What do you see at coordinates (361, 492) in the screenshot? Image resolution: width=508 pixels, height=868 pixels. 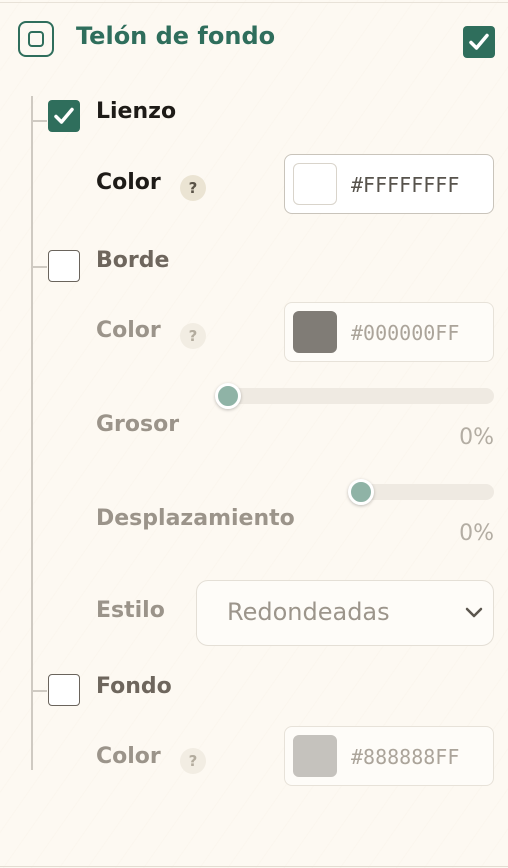 I see `desplazamiento-slider-thumb` at bounding box center [361, 492].